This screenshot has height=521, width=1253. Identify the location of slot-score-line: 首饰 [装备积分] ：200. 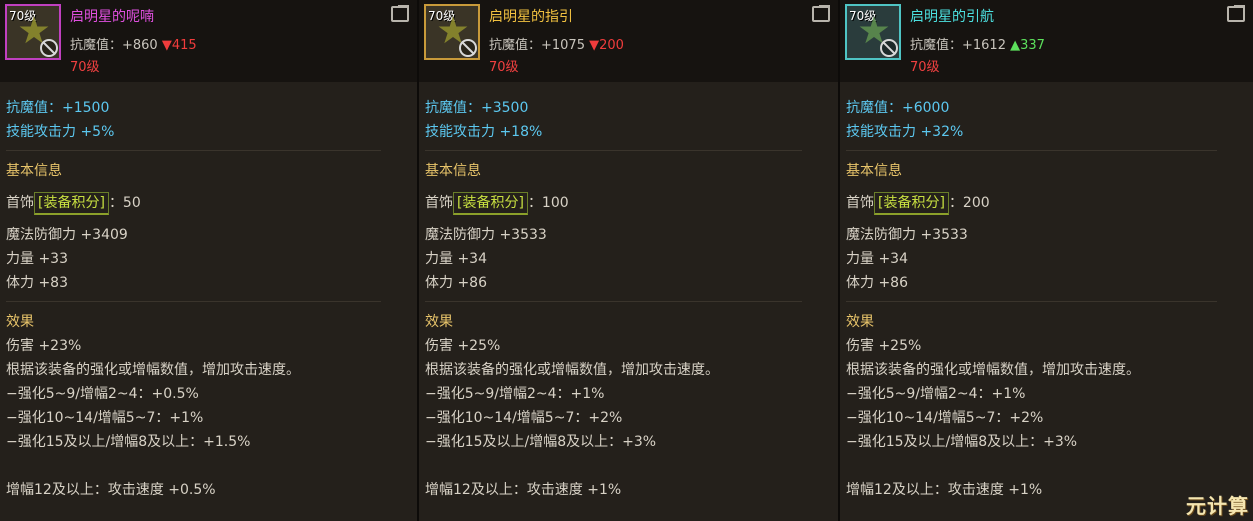
(1046, 203).